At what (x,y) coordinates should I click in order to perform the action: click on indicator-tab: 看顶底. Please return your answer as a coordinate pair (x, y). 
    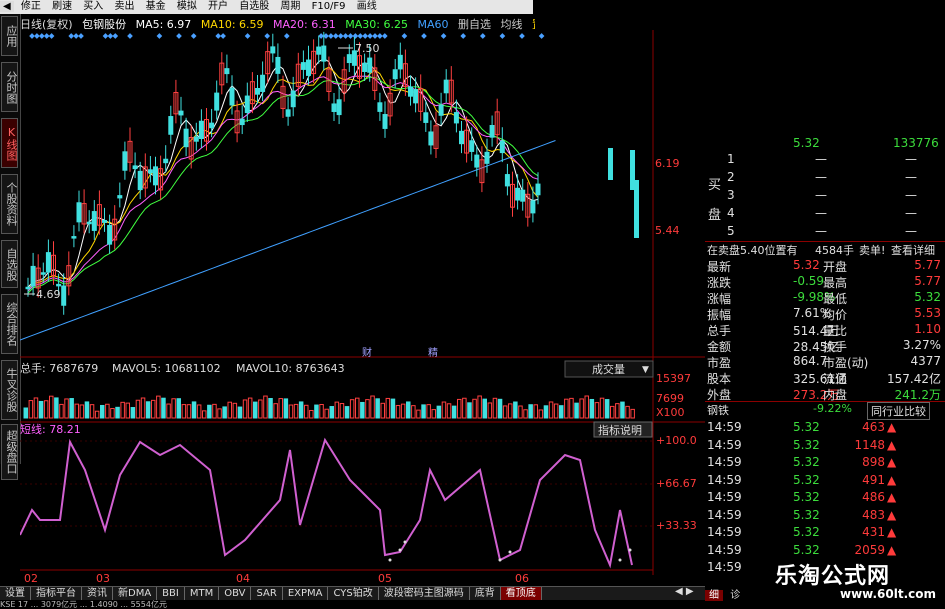
    Looking at the image, I should click on (521, 594).